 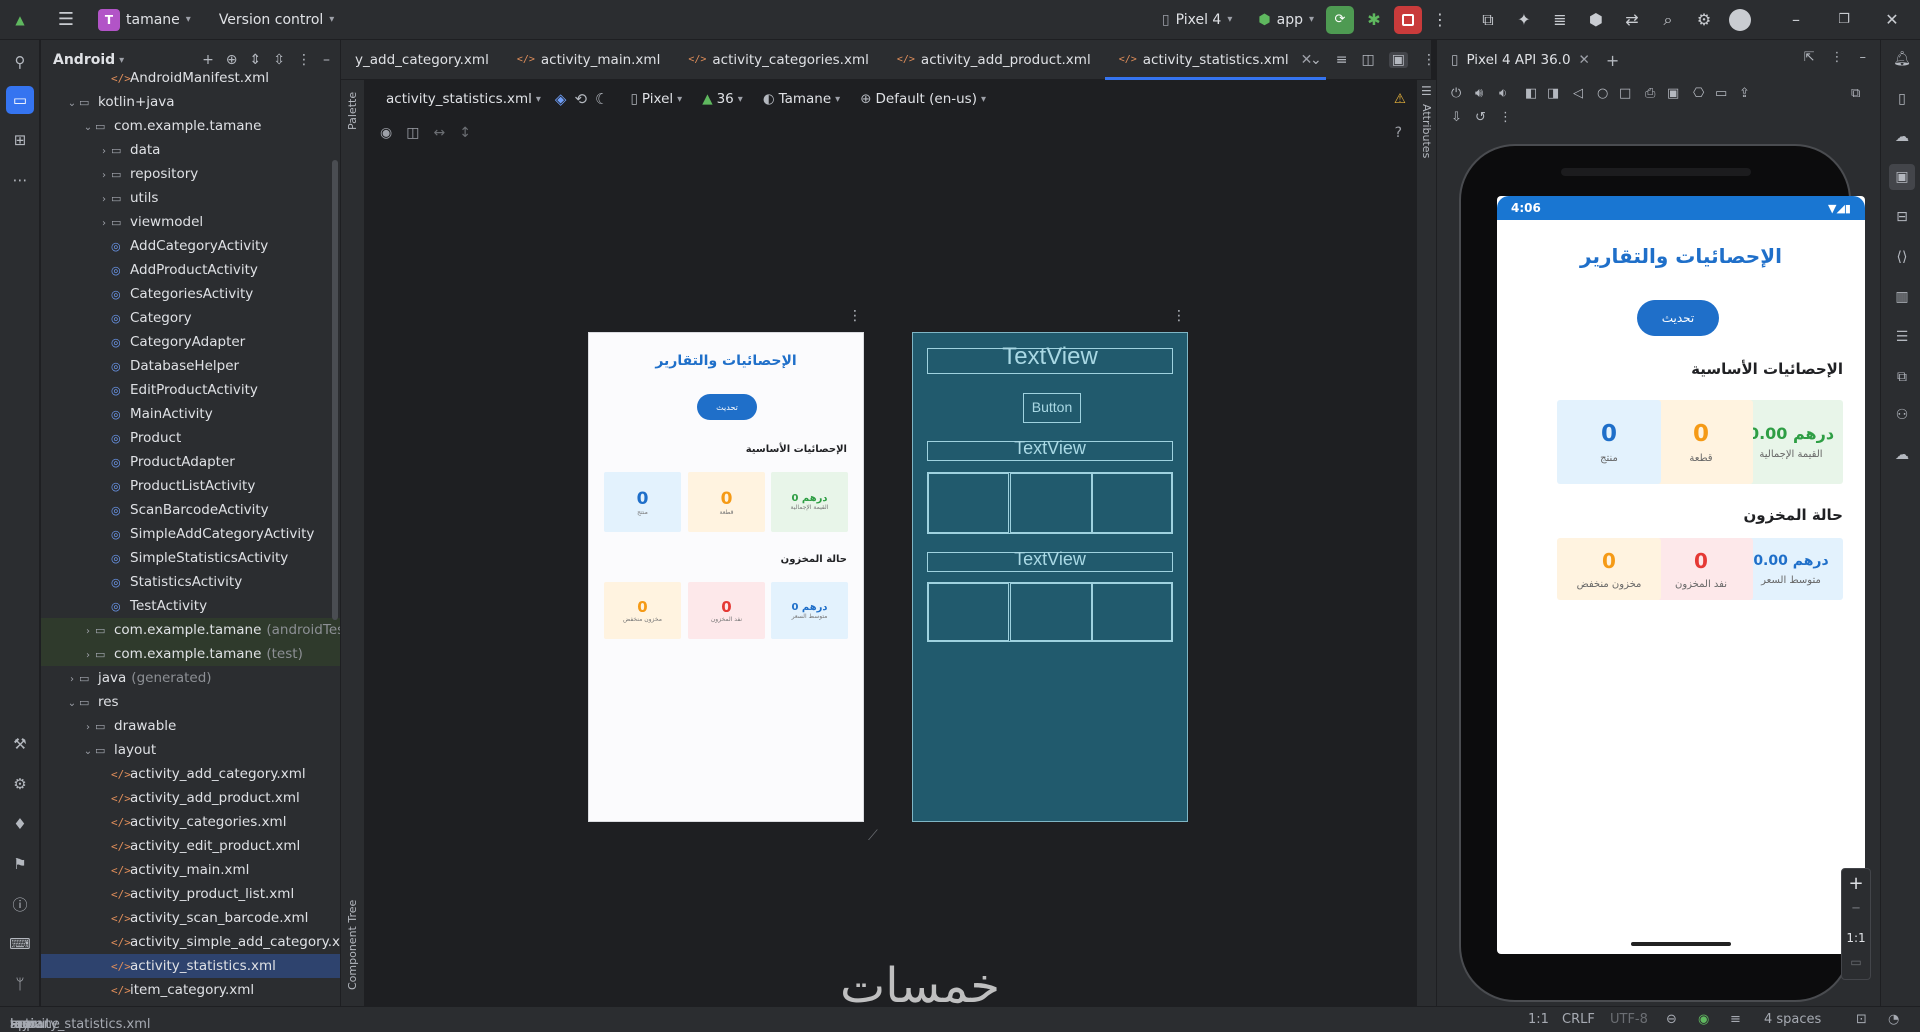 I want to click on resource-manager-icon: ⊞, so click(x=20, y=140).